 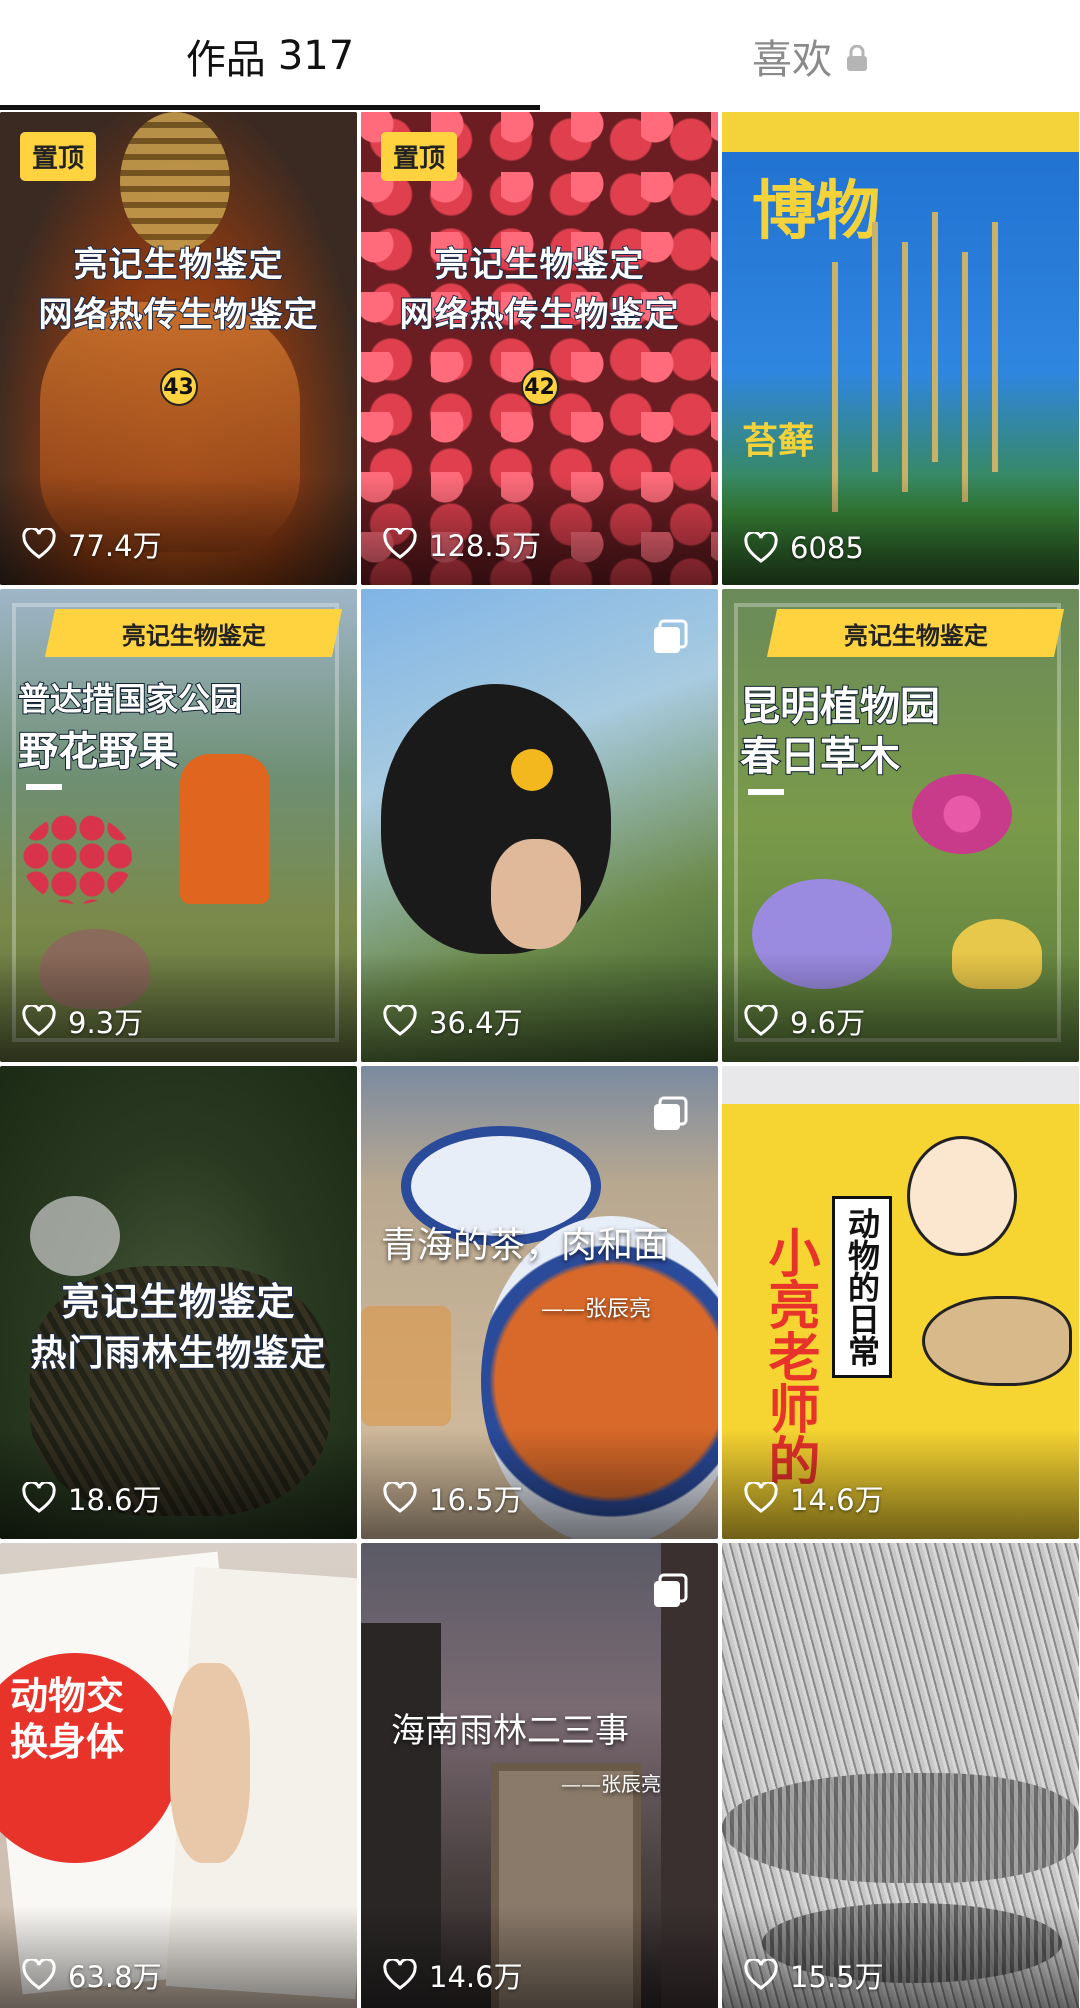 I want to click on video-caption: 海南雨林二三事, so click(x=510, y=1731).